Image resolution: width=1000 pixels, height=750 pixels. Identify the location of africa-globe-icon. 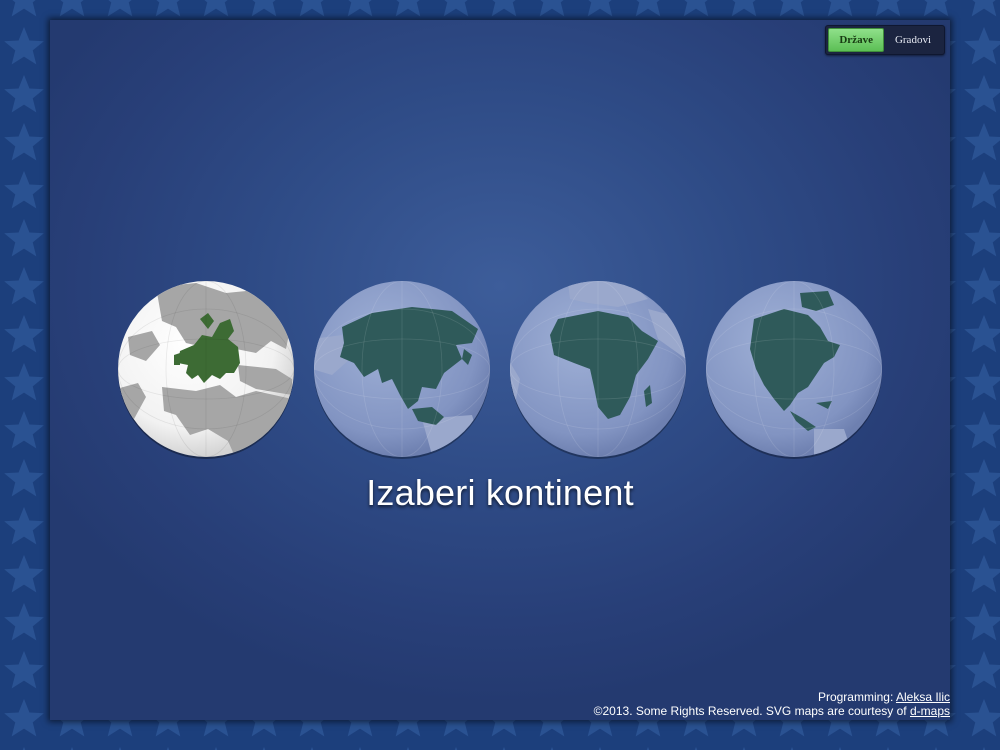
(598, 370).